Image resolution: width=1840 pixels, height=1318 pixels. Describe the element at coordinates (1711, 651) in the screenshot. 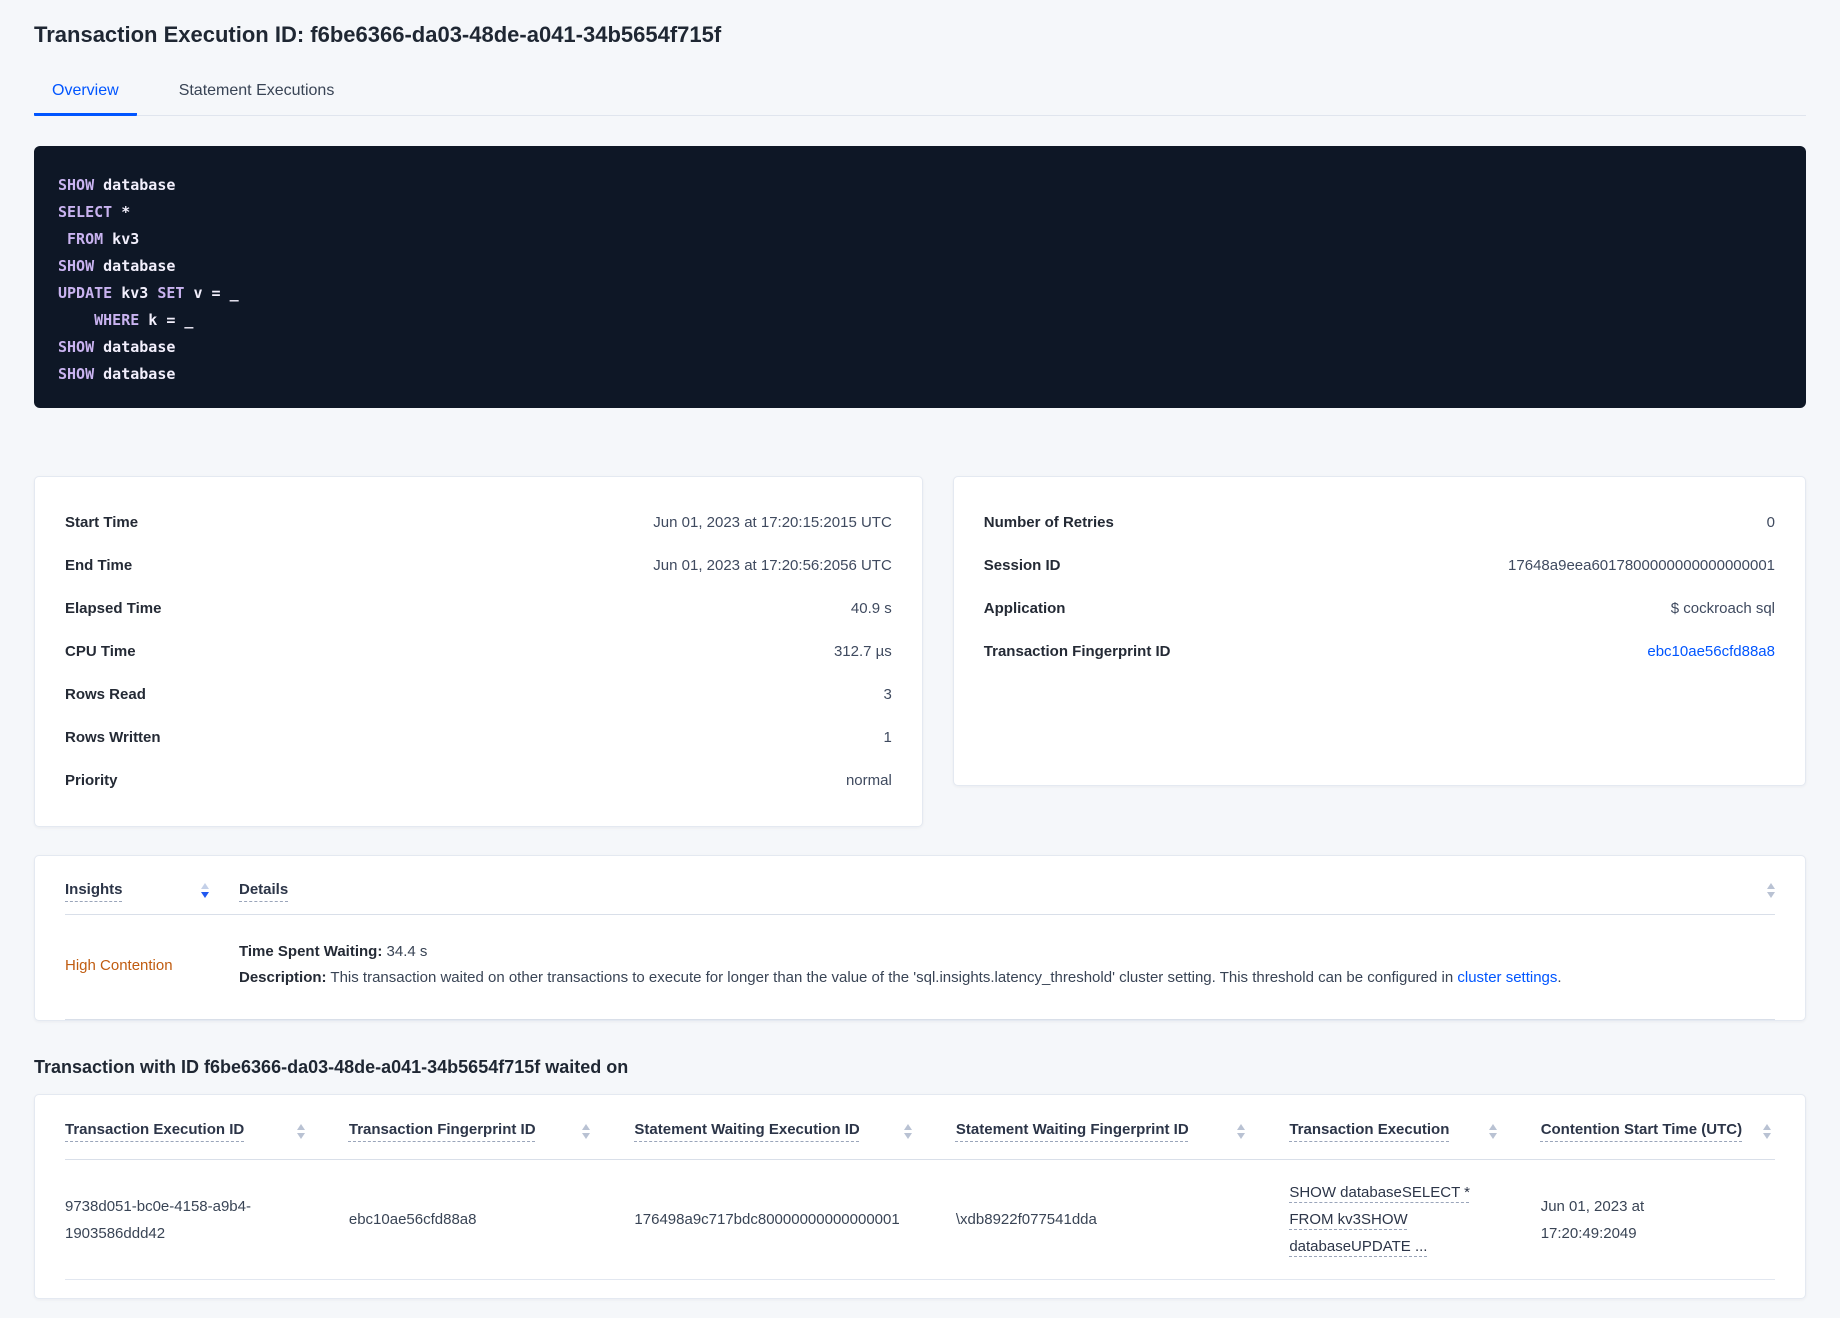

I see `transaction-fingerprint-link: ebc10ae56cfd88a8` at that location.